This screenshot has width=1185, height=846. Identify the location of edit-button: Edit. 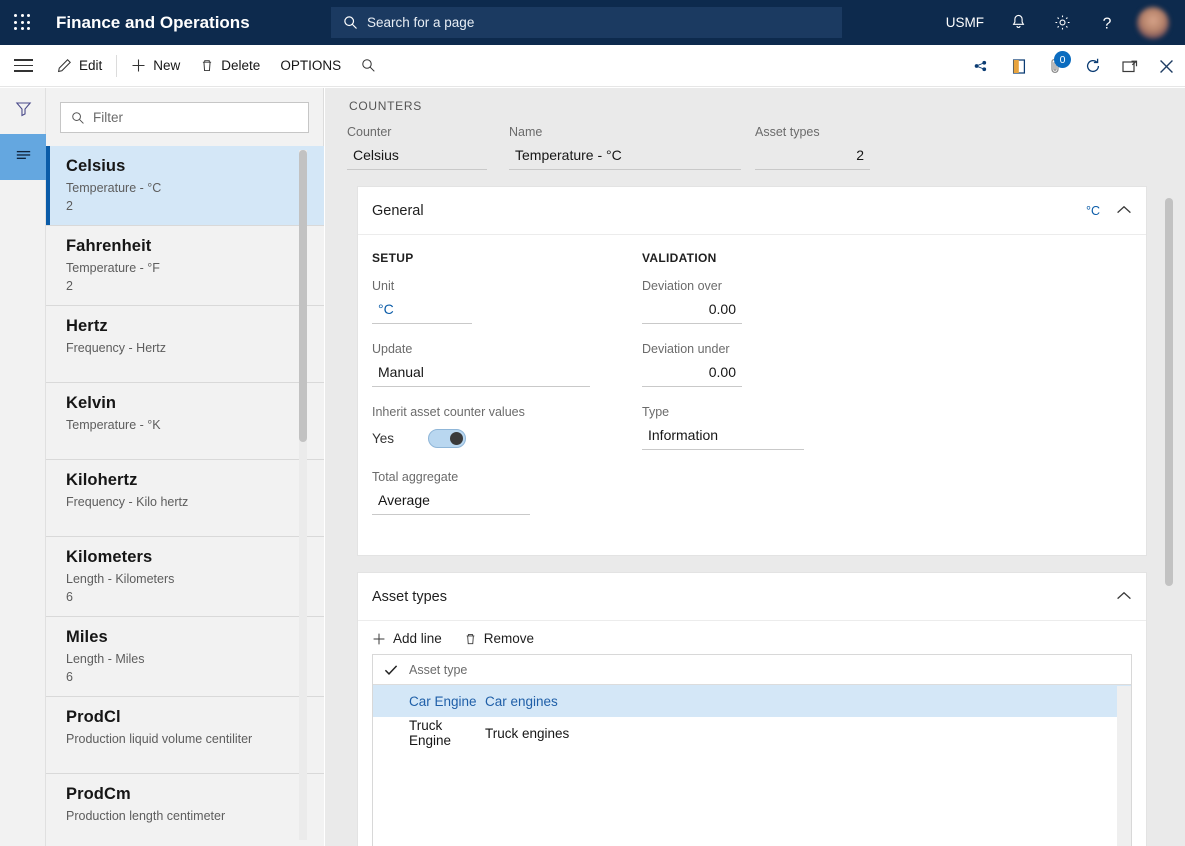
(79, 66).